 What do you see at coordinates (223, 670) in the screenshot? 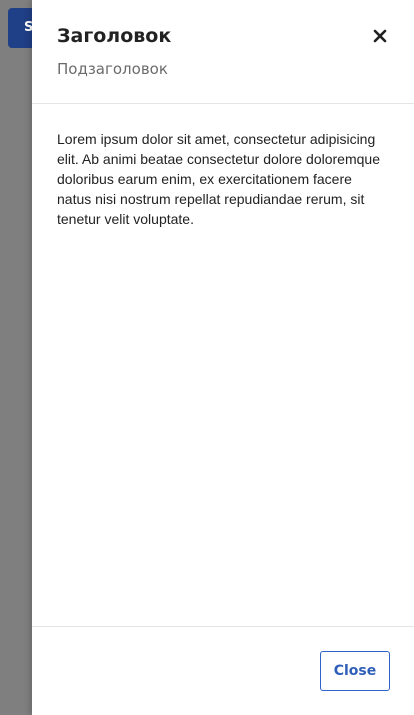
I see `drawer-footer: Close` at bounding box center [223, 670].